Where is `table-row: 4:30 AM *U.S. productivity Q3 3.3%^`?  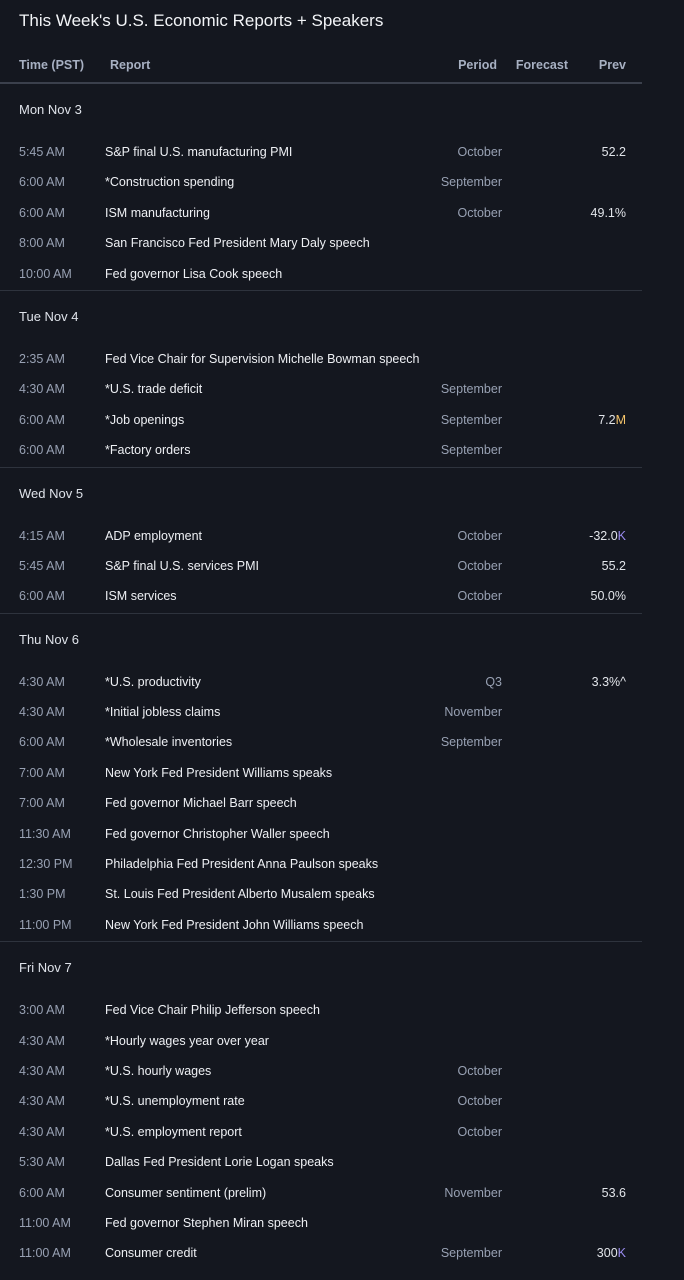
table-row: 4:30 AM *U.S. productivity Q3 3.3%^ is located at coordinates (321, 683).